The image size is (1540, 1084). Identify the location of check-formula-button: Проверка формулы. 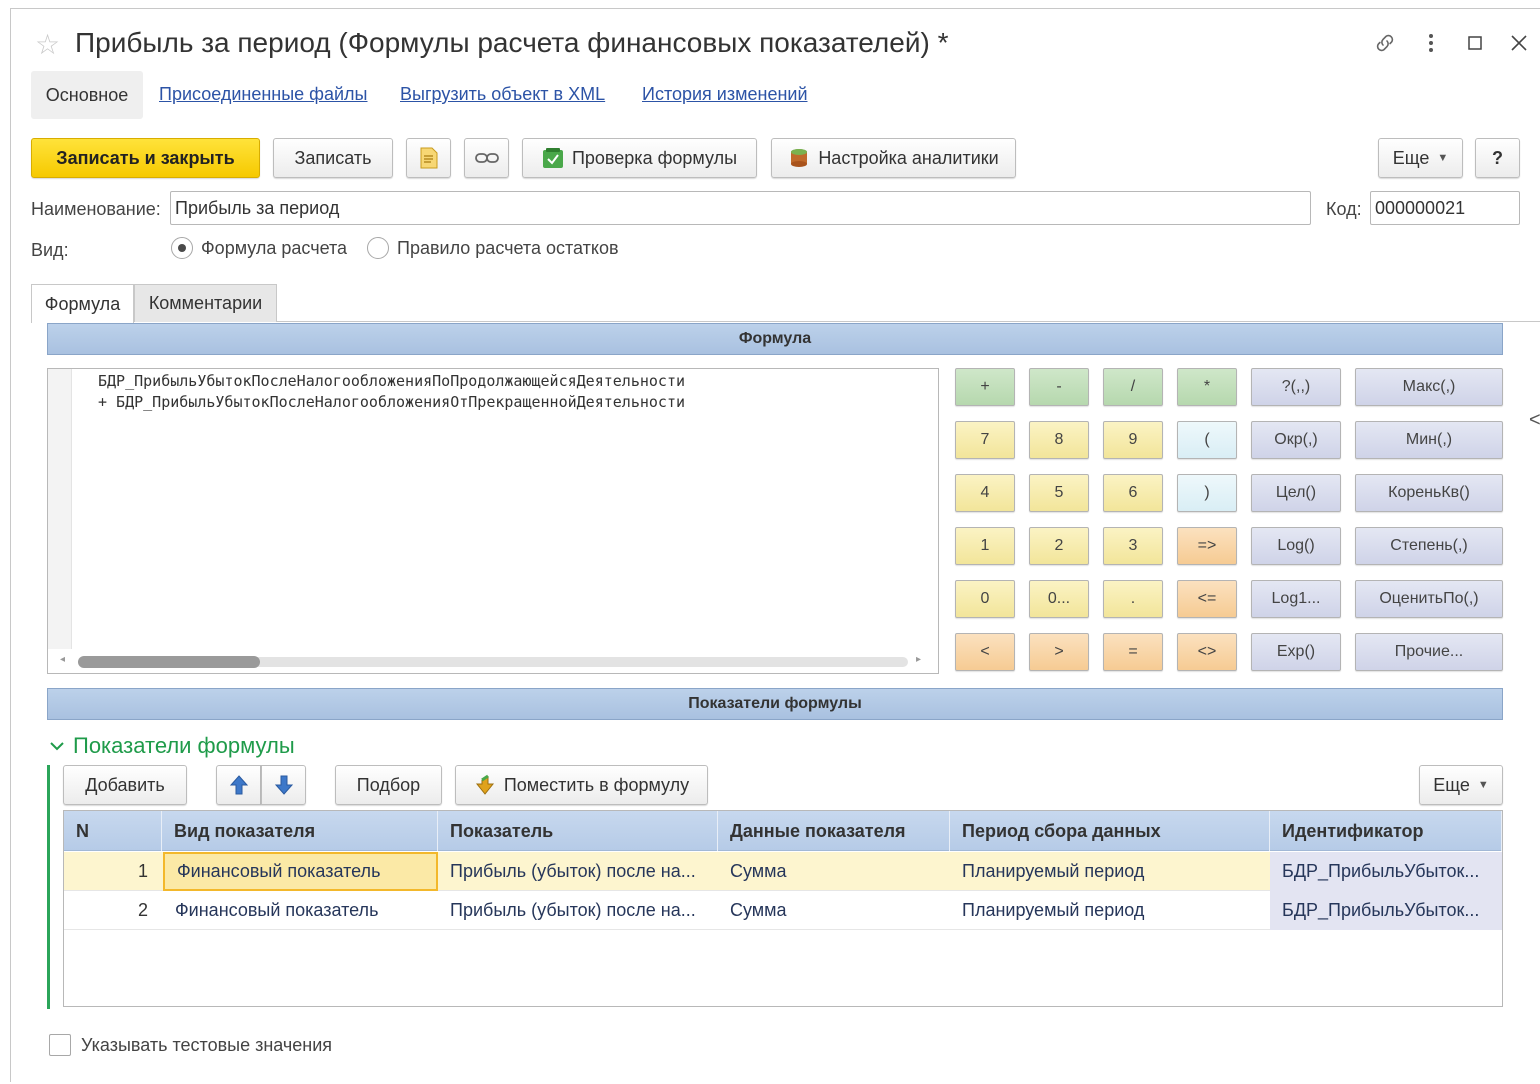
(639, 158).